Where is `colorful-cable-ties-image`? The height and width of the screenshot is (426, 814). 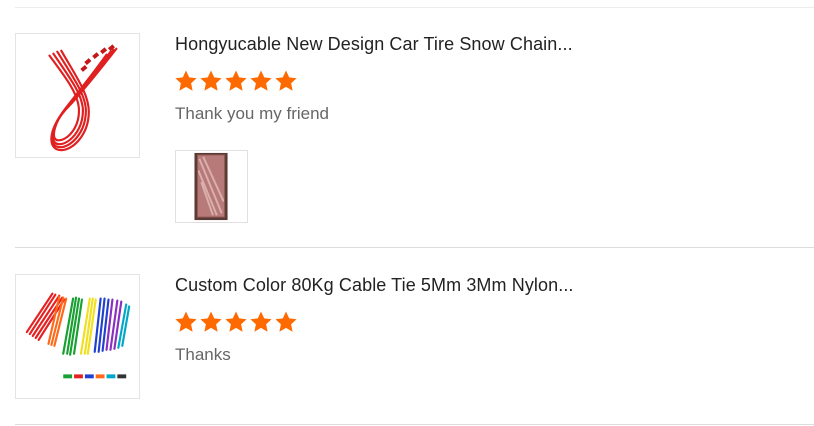 colorful-cable-ties-image is located at coordinates (78, 335).